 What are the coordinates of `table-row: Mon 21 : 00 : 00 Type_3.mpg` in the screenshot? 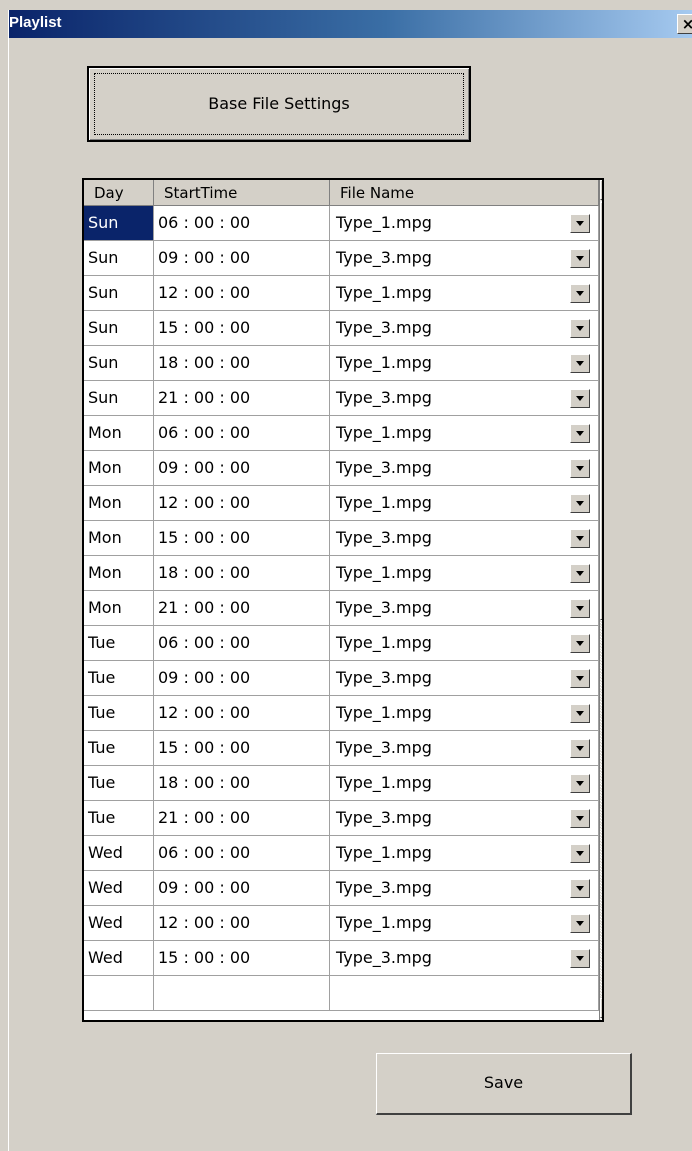 It's located at (341, 608).